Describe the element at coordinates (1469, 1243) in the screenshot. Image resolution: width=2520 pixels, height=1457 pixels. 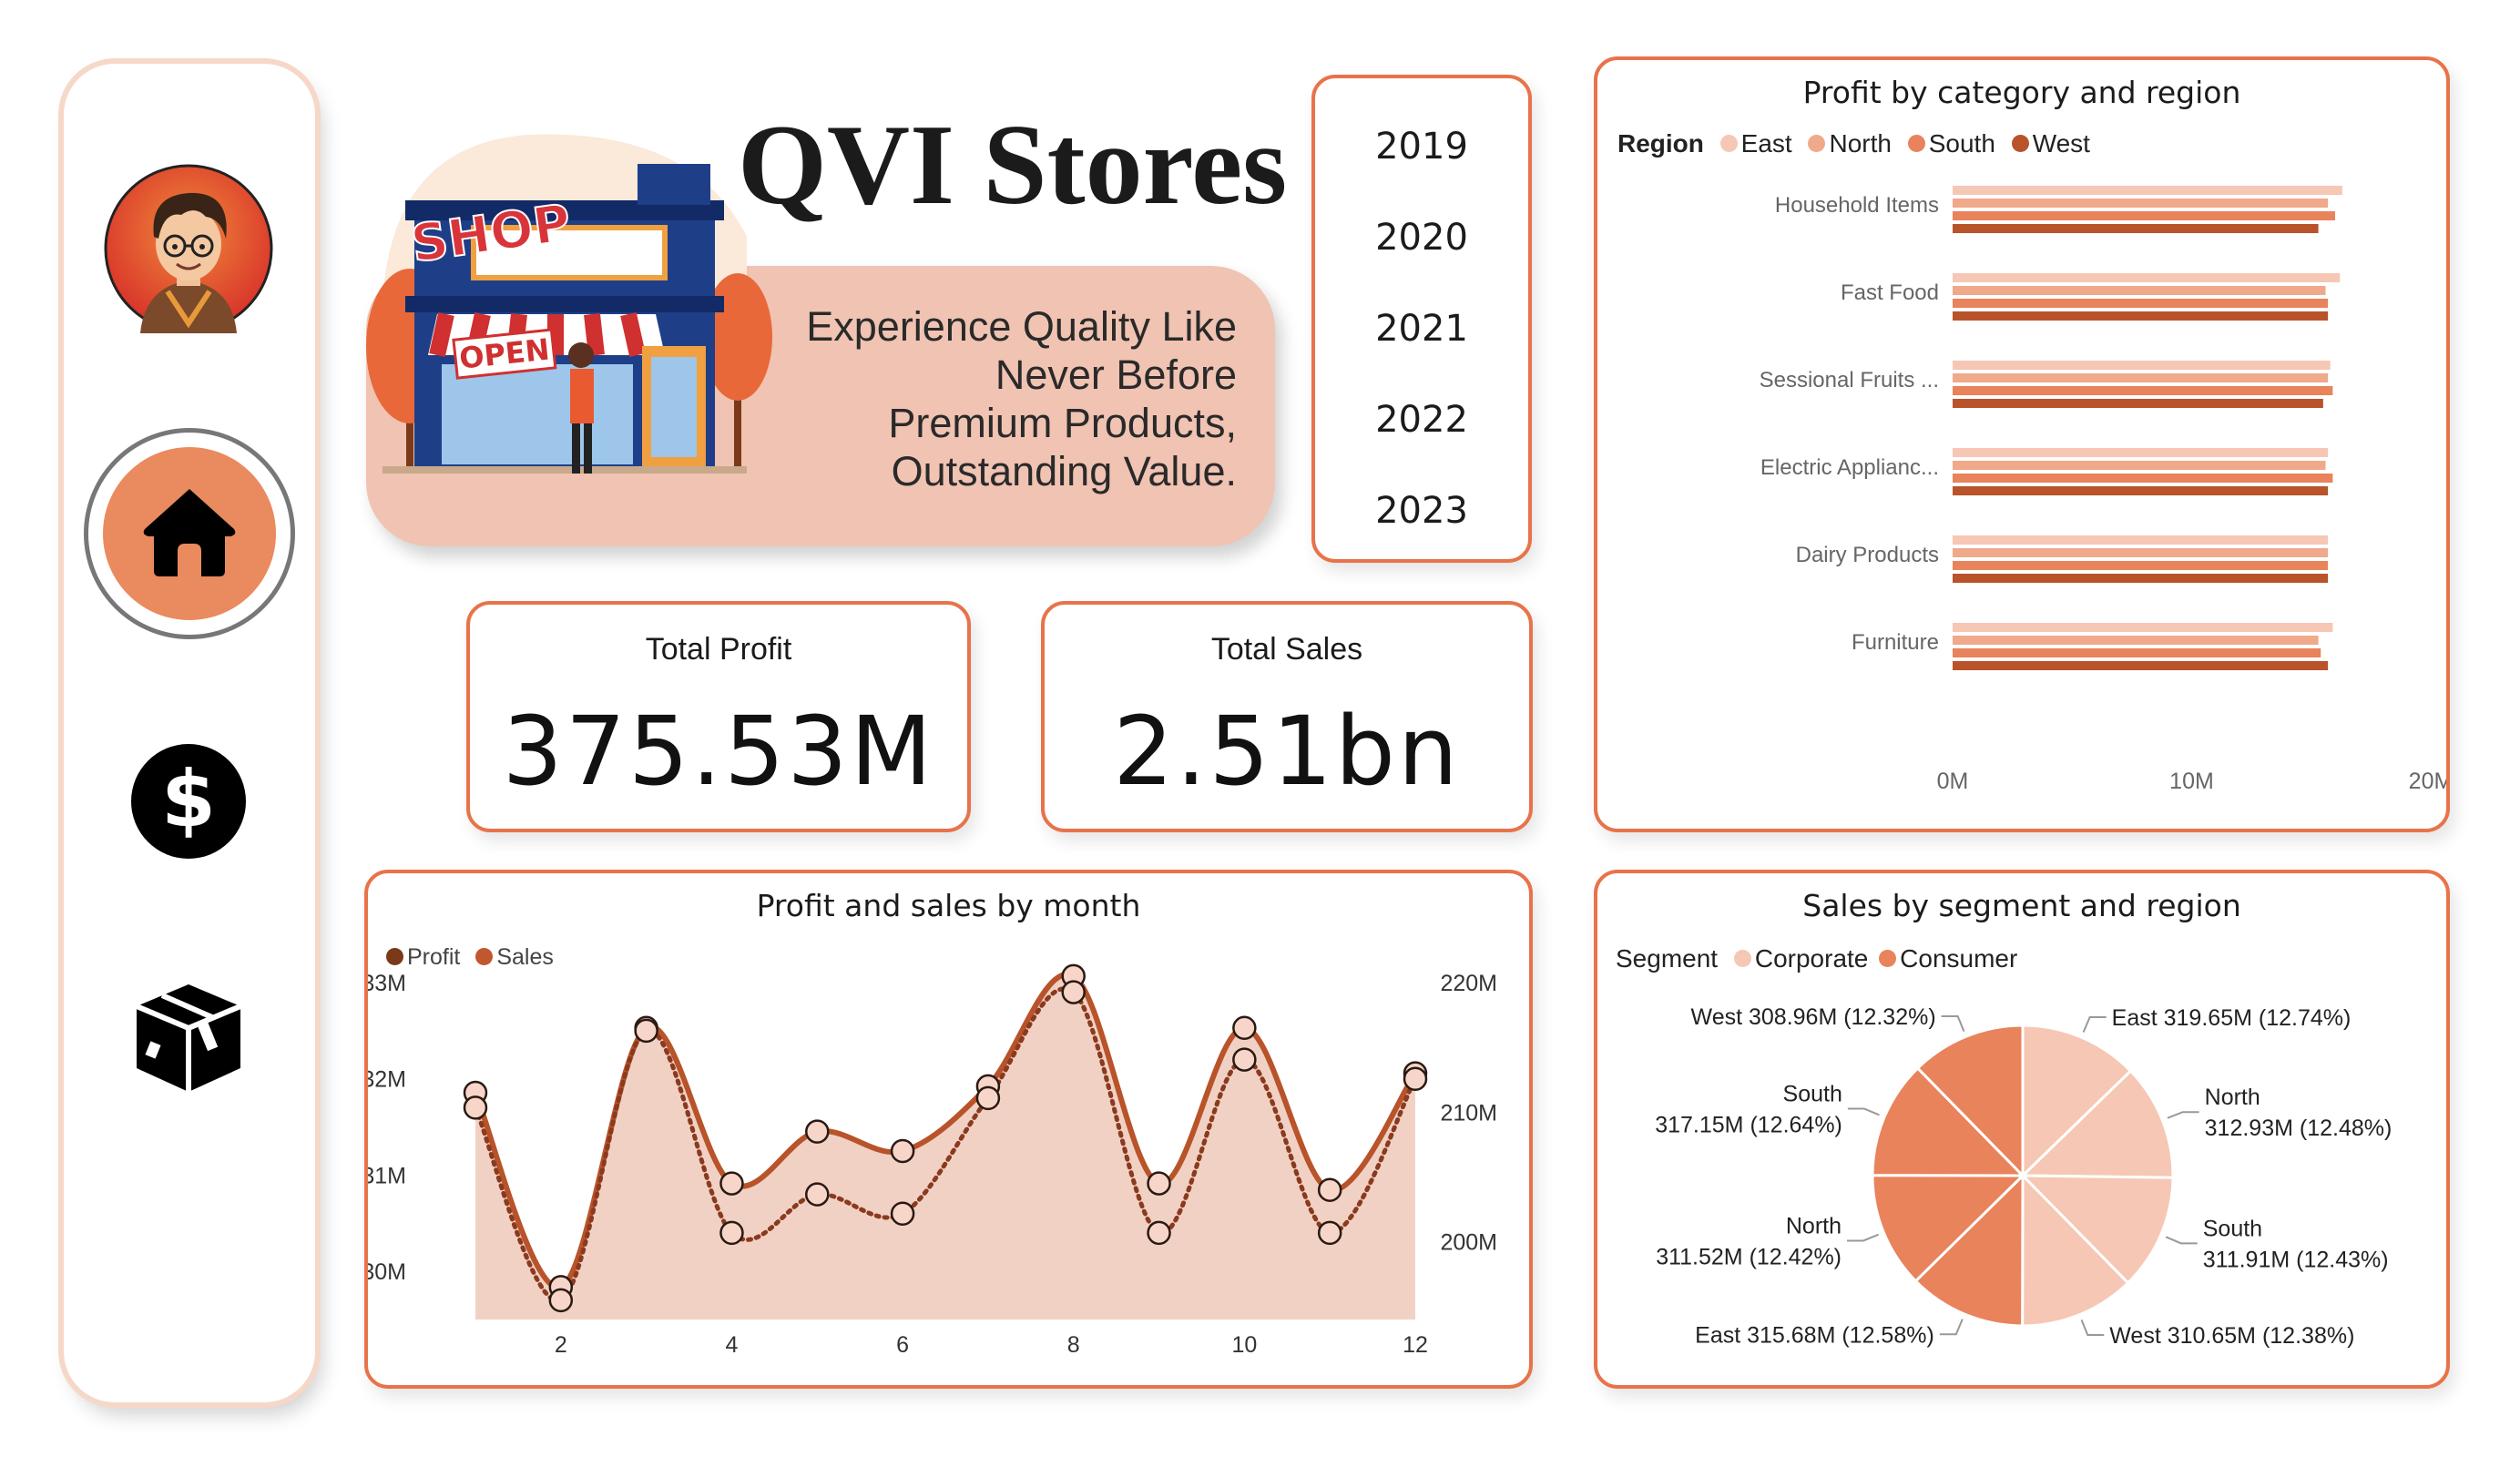
I see `y-right-tick-label: 200M` at that location.